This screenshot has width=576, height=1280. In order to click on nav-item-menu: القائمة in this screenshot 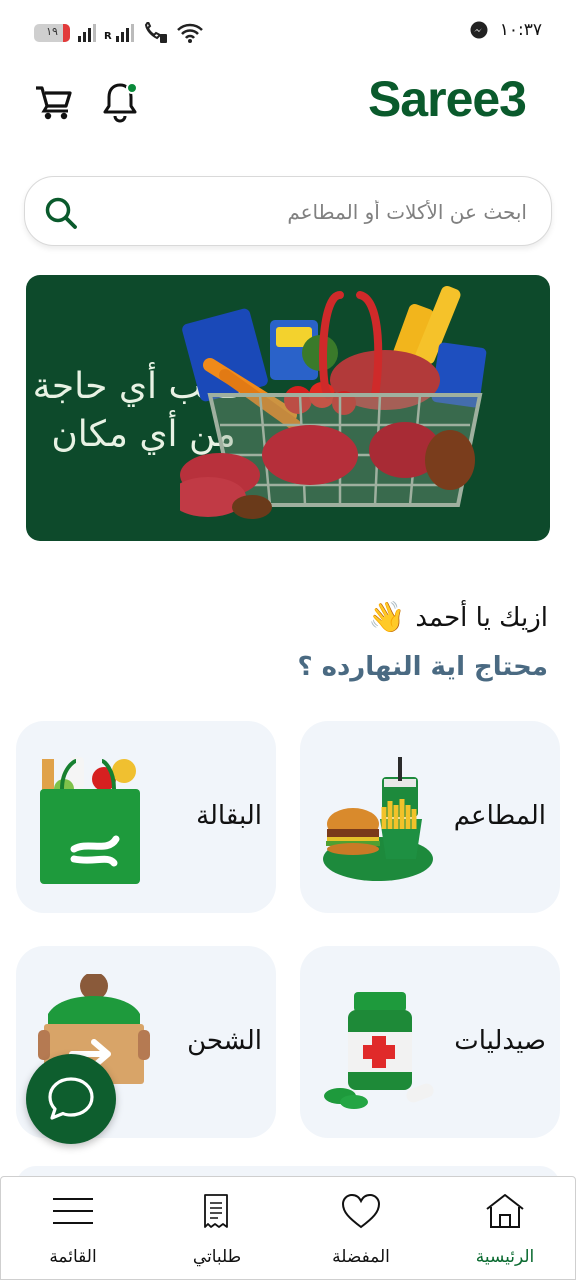, I will do `click(73, 1228)`.